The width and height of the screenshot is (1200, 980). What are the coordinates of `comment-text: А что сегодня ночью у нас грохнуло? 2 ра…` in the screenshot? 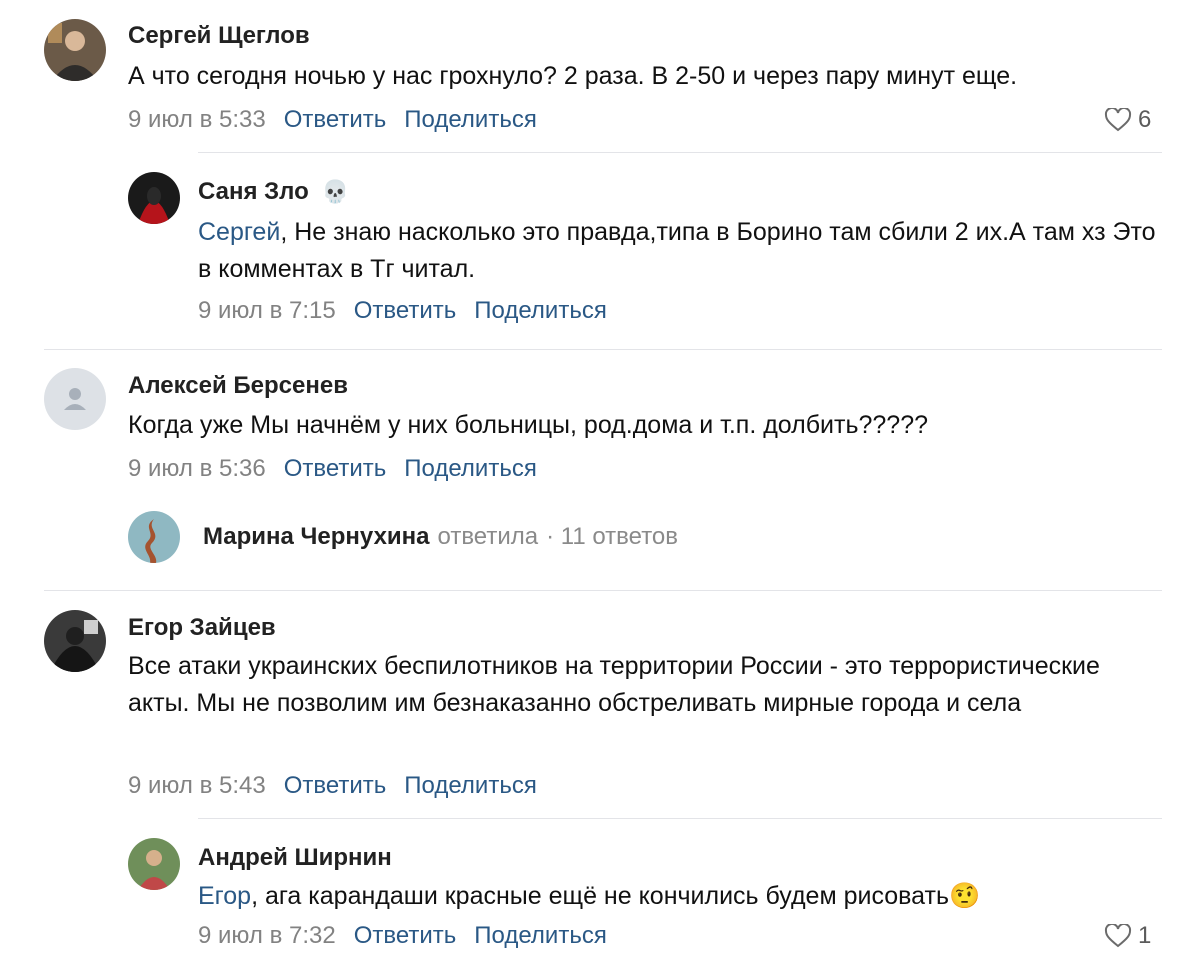 It's located at (573, 76).